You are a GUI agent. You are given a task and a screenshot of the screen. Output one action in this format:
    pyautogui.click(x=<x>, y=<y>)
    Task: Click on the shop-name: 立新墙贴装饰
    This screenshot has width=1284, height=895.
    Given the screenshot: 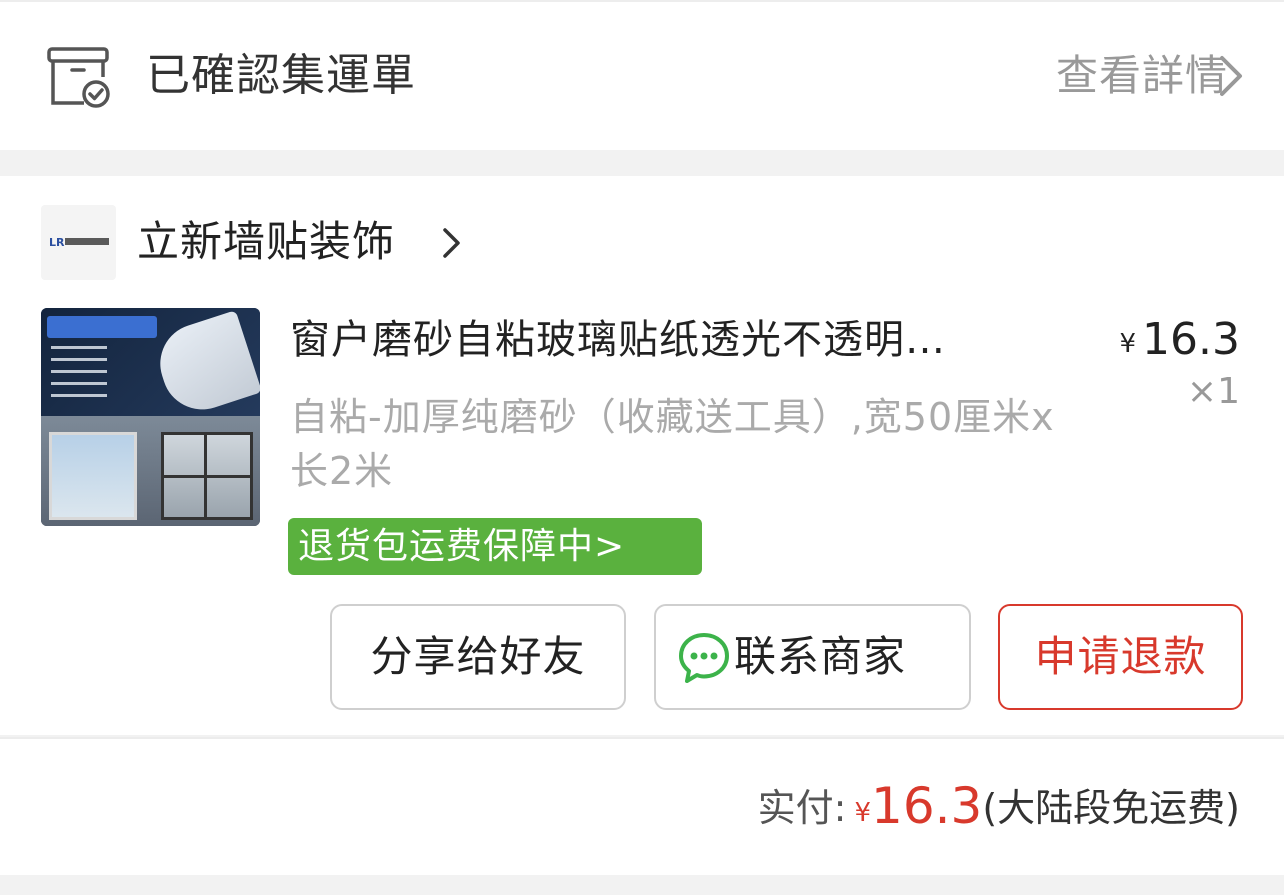 What is the action you would take?
    pyautogui.click(x=266, y=242)
    